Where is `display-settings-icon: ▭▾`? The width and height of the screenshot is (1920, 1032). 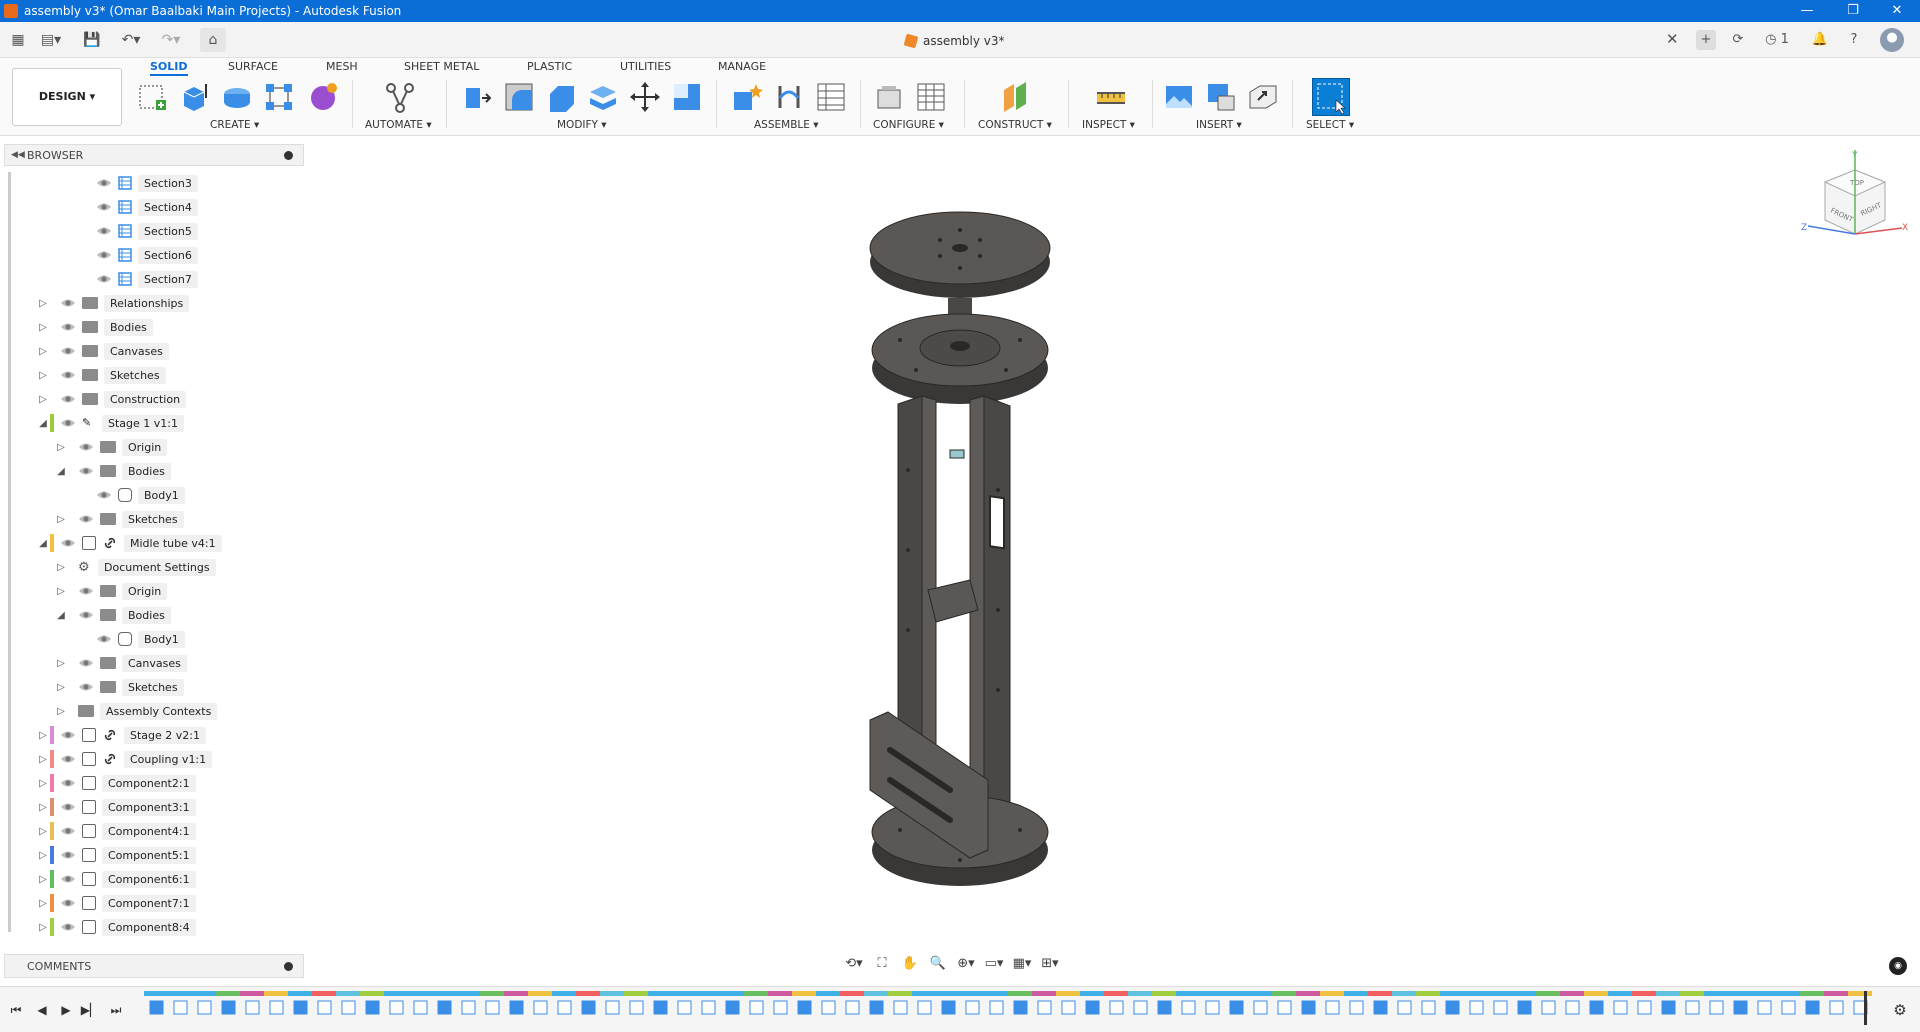 display-settings-icon: ▭▾ is located at coordinates (994, 964).